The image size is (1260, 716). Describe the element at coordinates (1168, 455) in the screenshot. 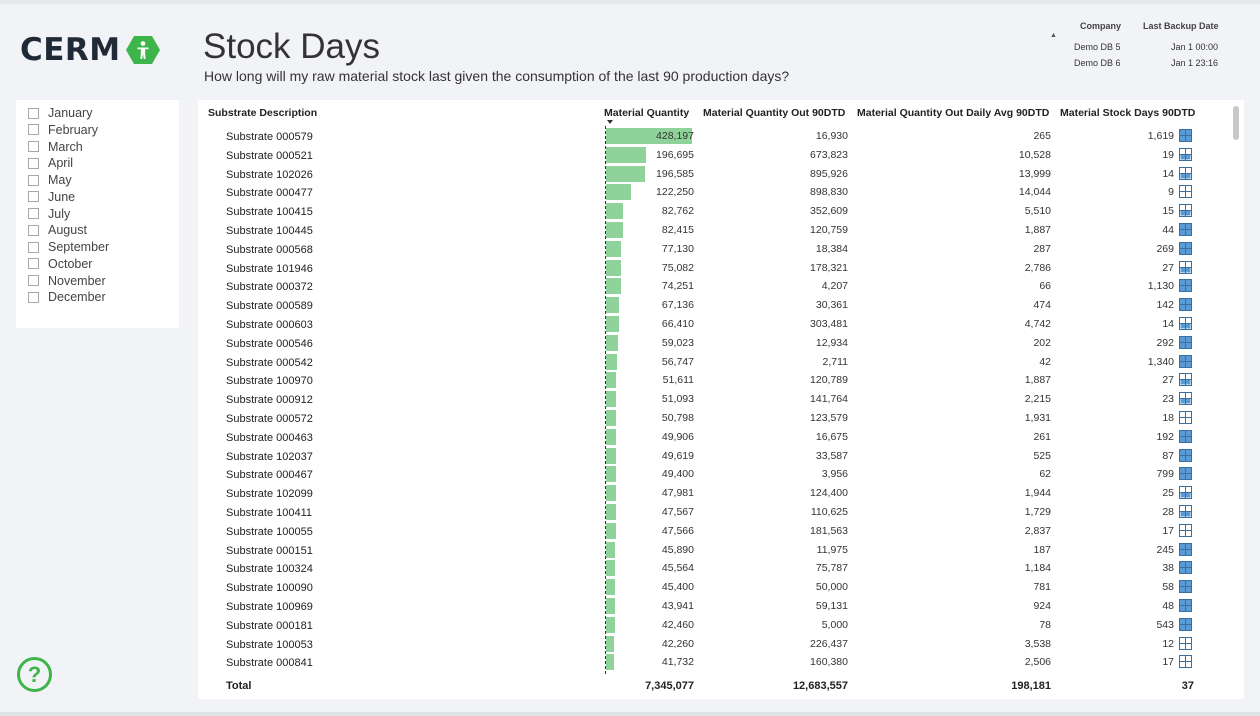

I see `stock-days-cell: 87` at that location.